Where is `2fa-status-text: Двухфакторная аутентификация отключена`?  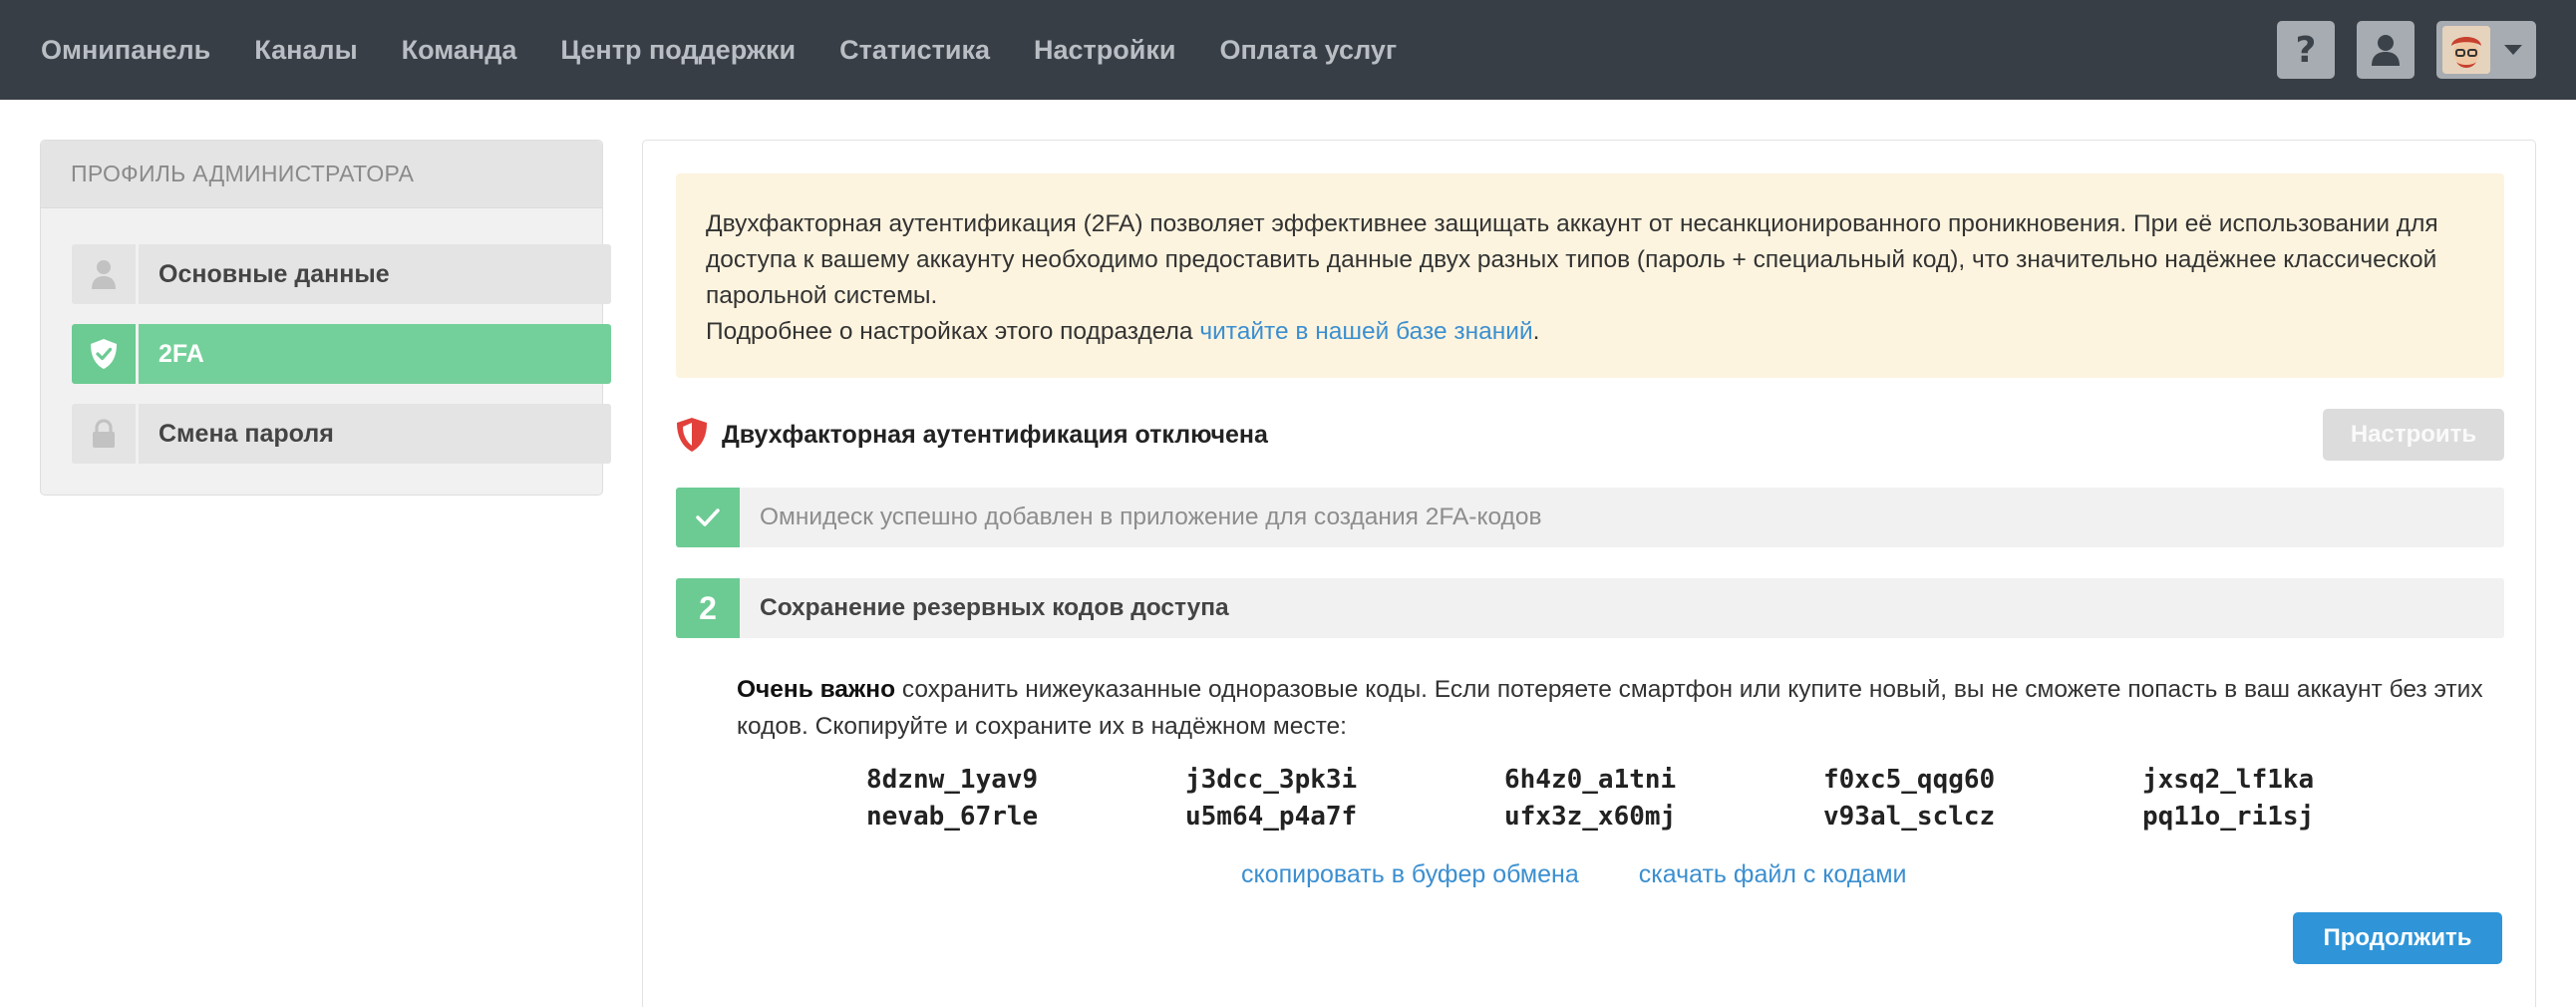 2fa-status-text: Двухфакторная аутентификация отключена is located at coordinates (995, 435).